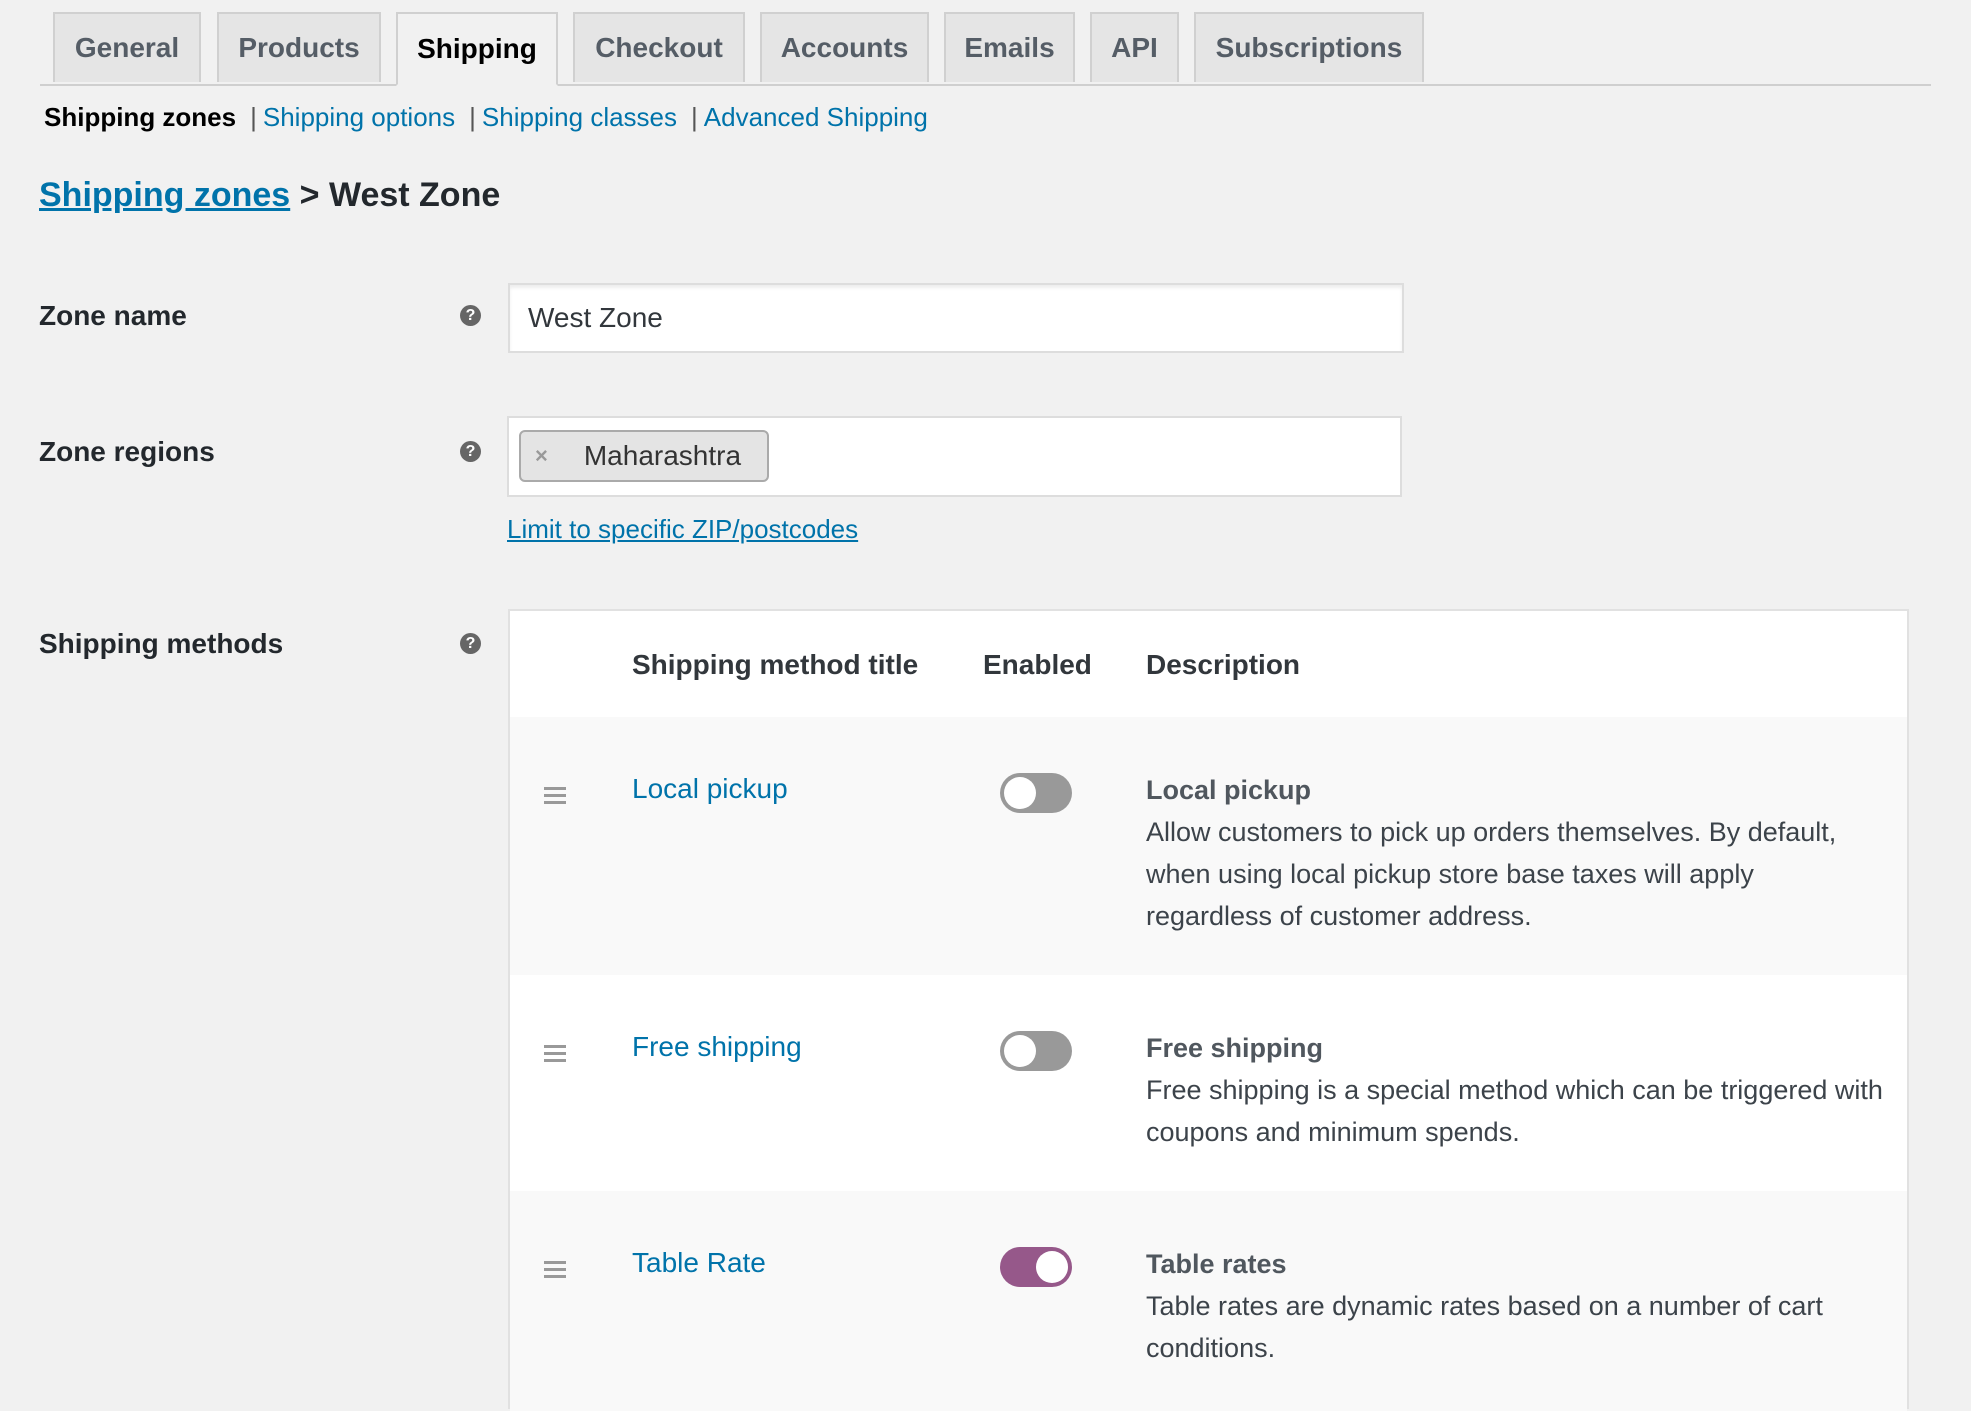 This screenshot has height=1411, width=1971. Describe the element at coordinates (954, 456) in the screenshot. I see `zone-regions-select: × Maharashtra` at that location.